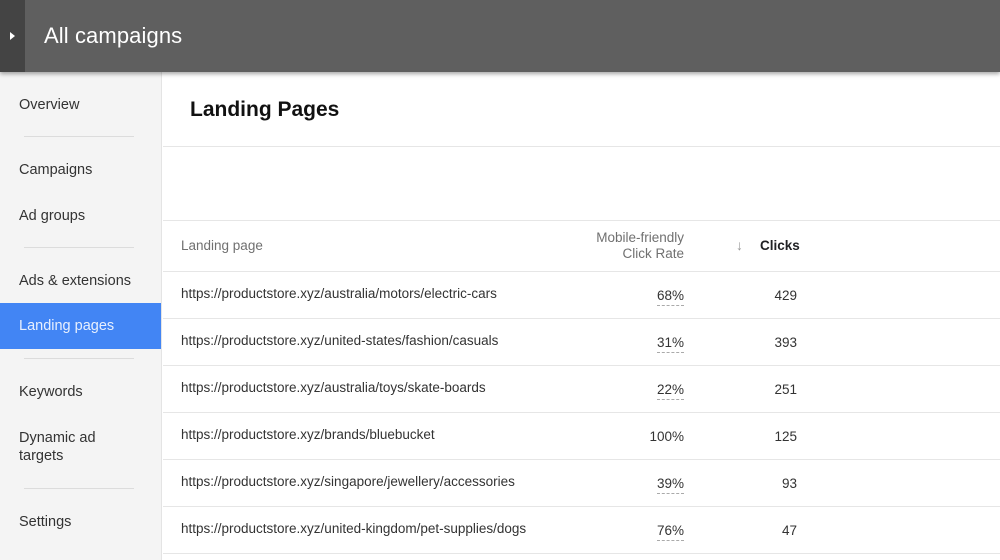  I want to click on arrow-down-icon: ↓, so click(739, 245).